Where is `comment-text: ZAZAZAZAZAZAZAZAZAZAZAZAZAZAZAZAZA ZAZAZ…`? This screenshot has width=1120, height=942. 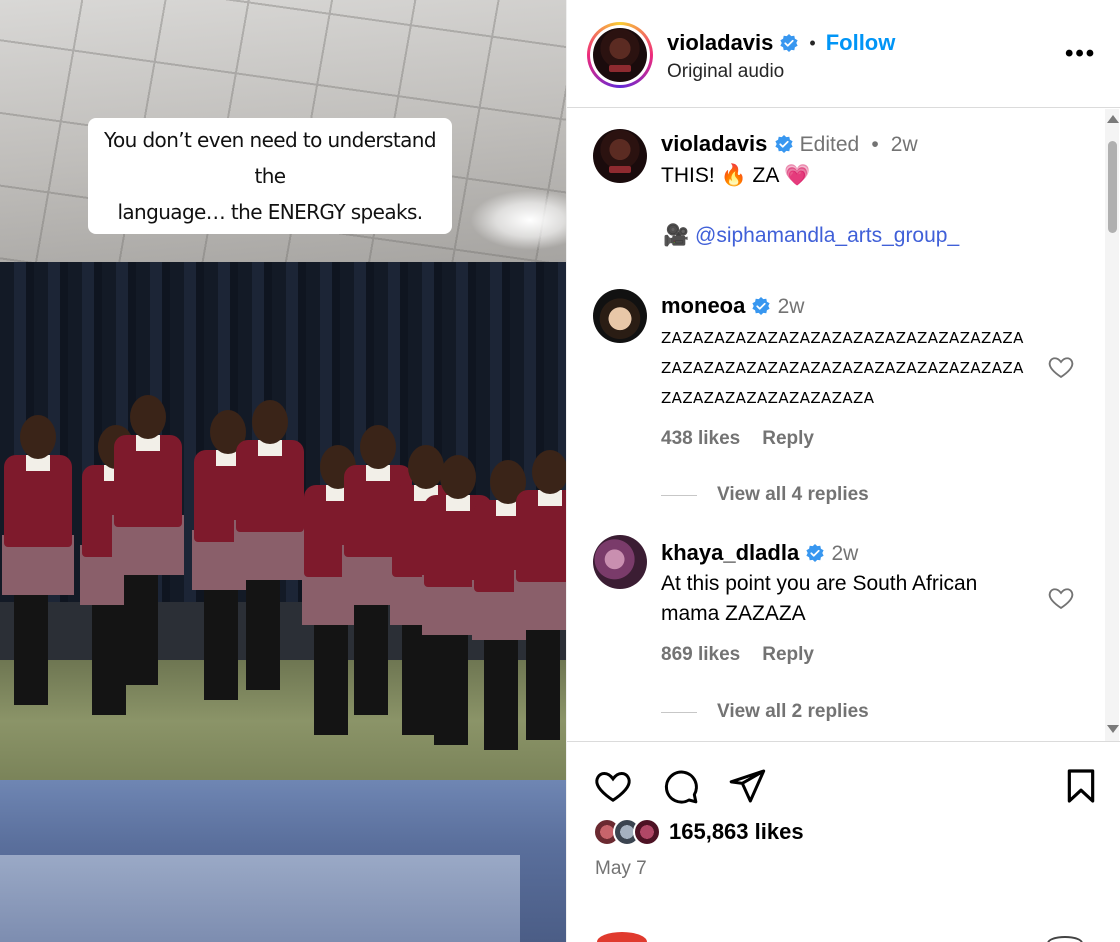
comment-text: ZAZAZAZAZAZAZAZAZAZAZAZAZAZAZAZAZA ZAZAZ… is located at coordinates (842, 368).